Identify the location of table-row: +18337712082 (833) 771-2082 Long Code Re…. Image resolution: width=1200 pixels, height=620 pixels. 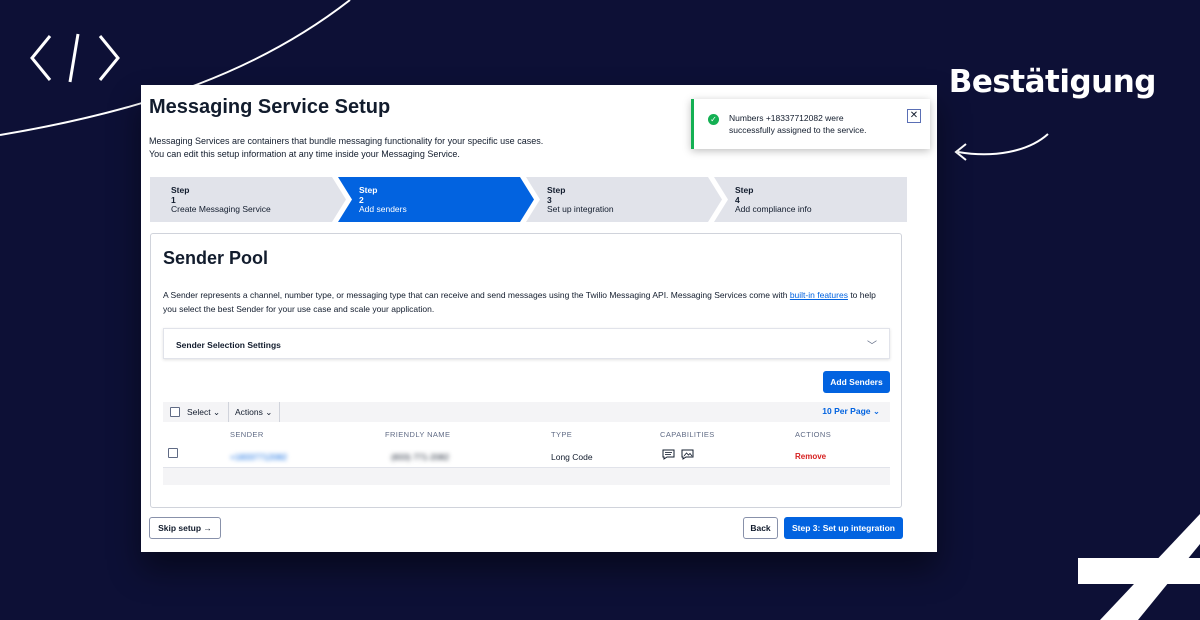
(526, 456).